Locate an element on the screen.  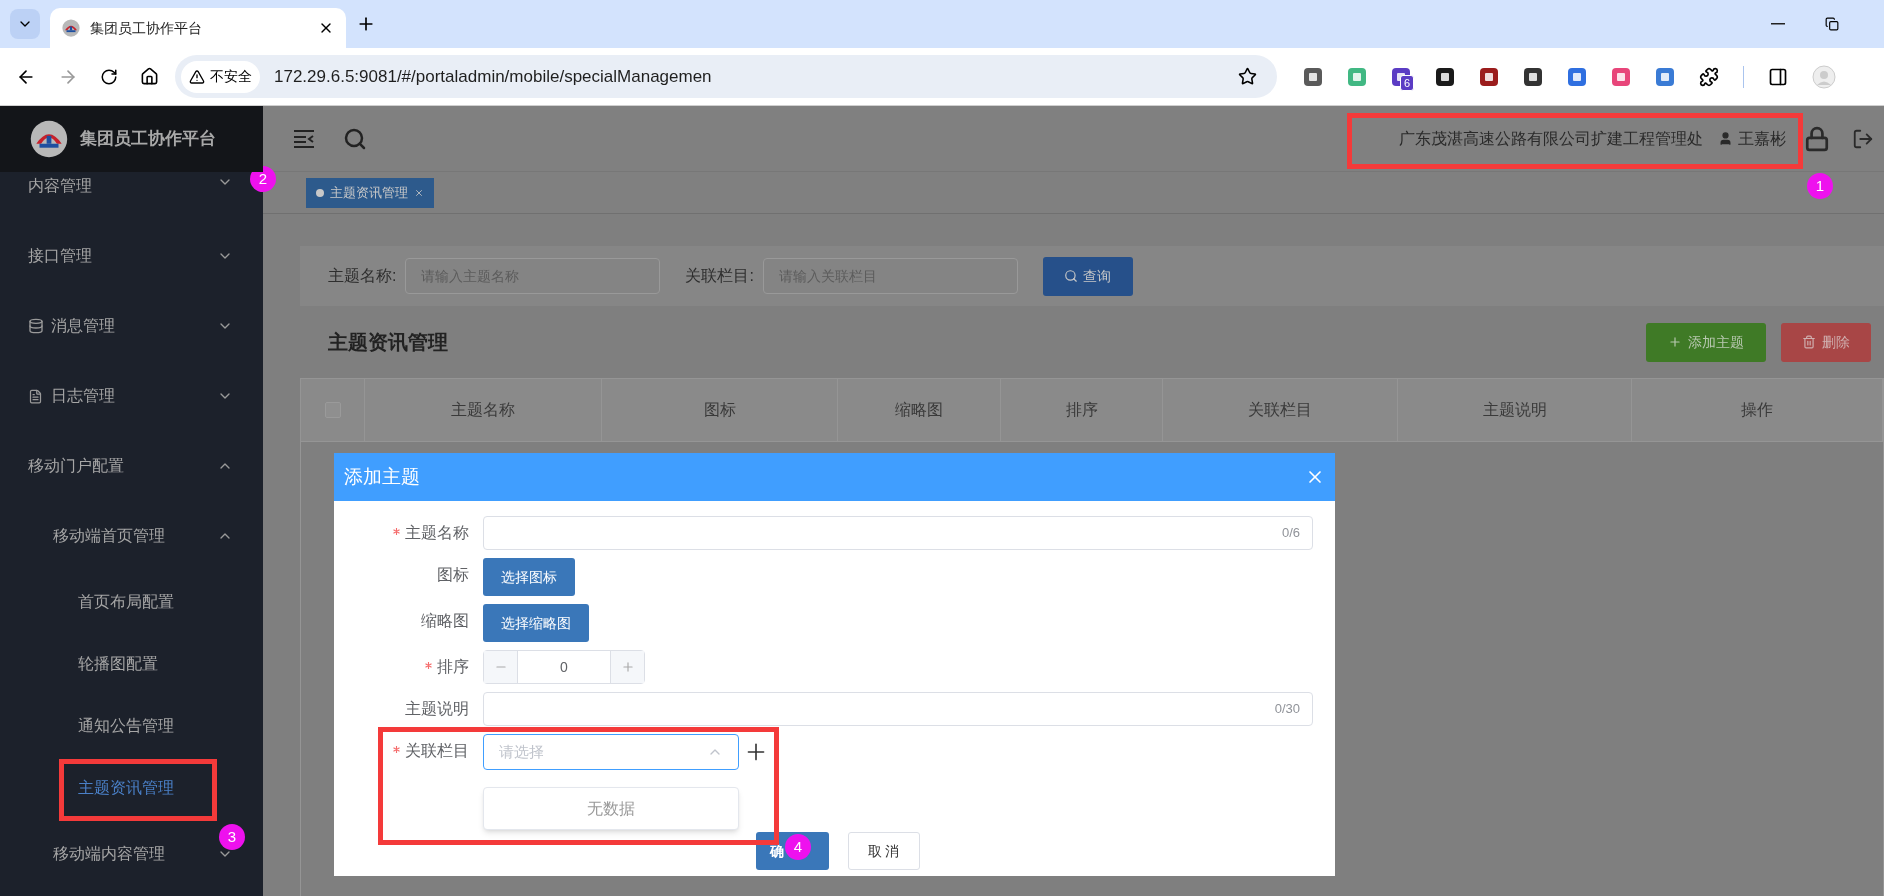
sidebar-item: 日志管理 is located at coordinates (83, 396).